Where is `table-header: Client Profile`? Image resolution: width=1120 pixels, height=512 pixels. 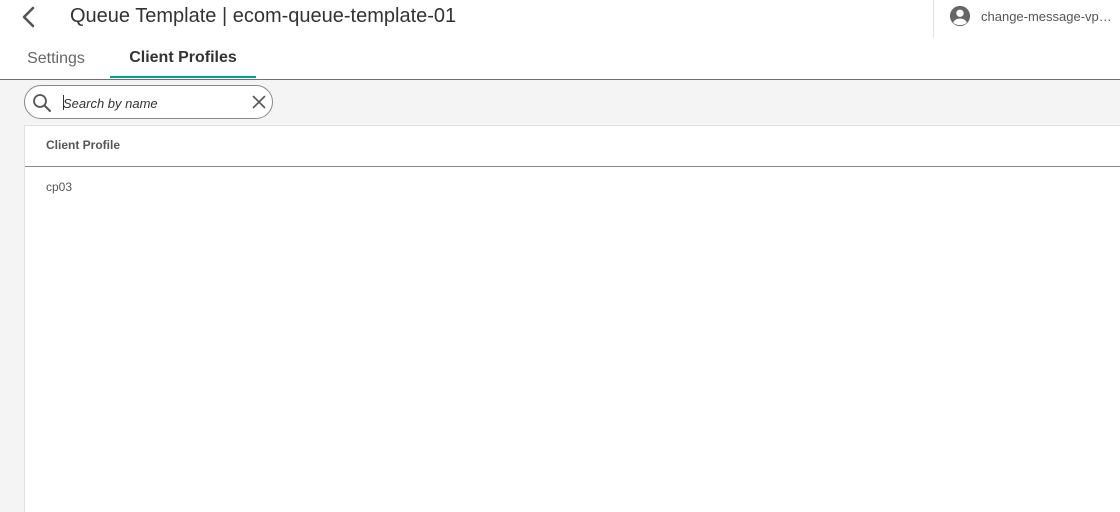 table-header: Client Profile is located at coordinates (572, 146).